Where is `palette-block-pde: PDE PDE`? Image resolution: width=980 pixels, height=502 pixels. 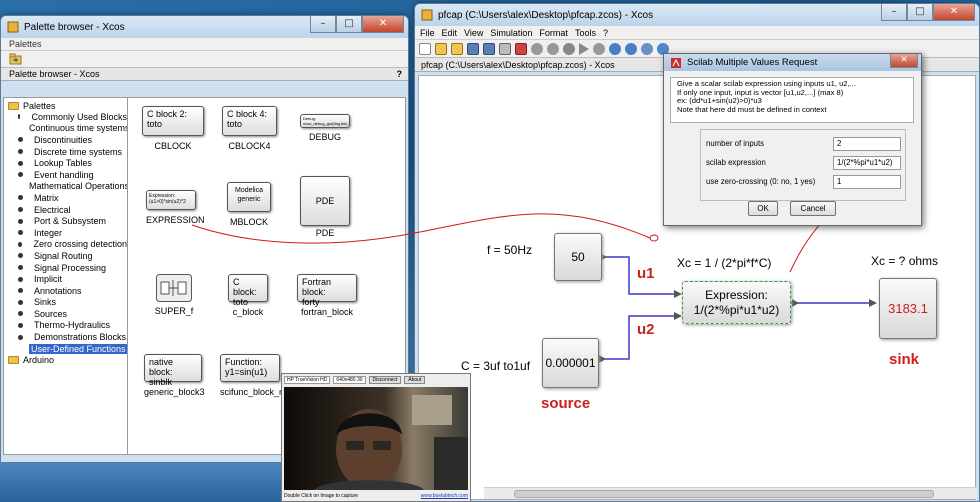 palette-block-pde: PDE PDE is located at coordinates (325, 207).